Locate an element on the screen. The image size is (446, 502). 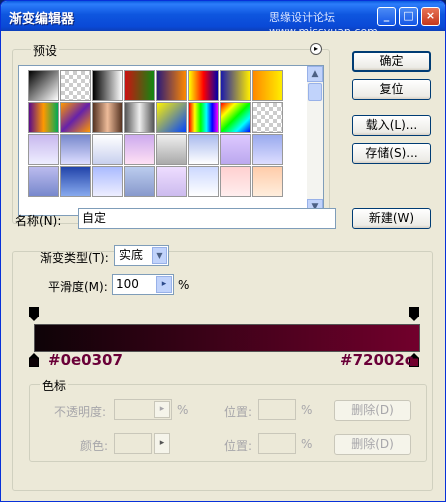
chevron-down-icon: ▼ is located at coordinates (159, 255).